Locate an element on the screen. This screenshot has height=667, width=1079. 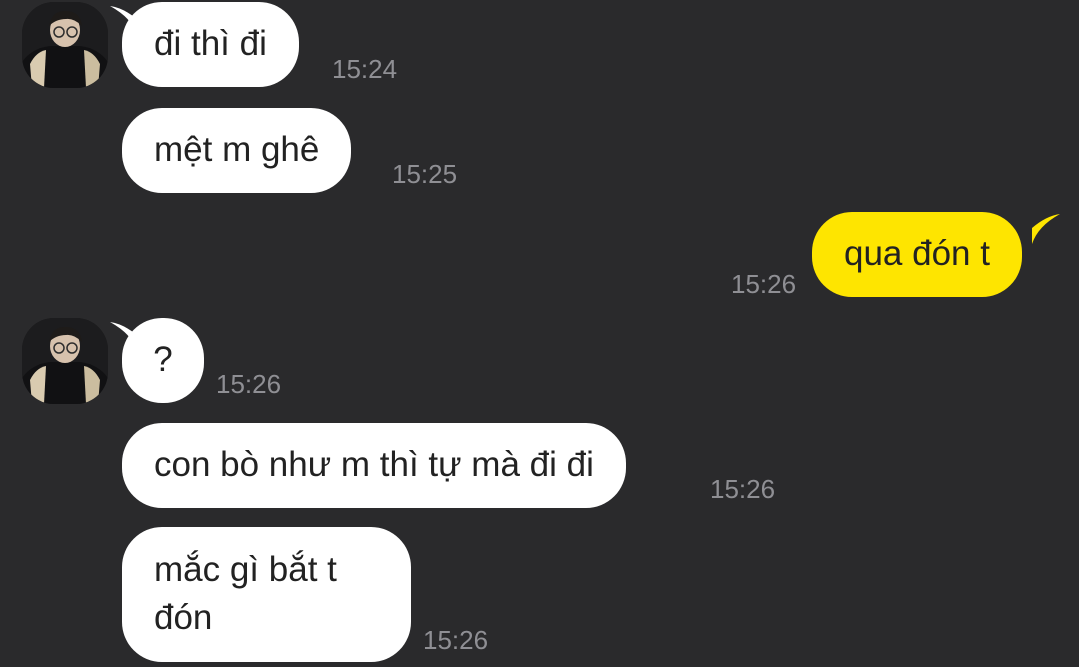
message-text: con bò như m thì tự mà đi đi is located at coordinates (374, 464).